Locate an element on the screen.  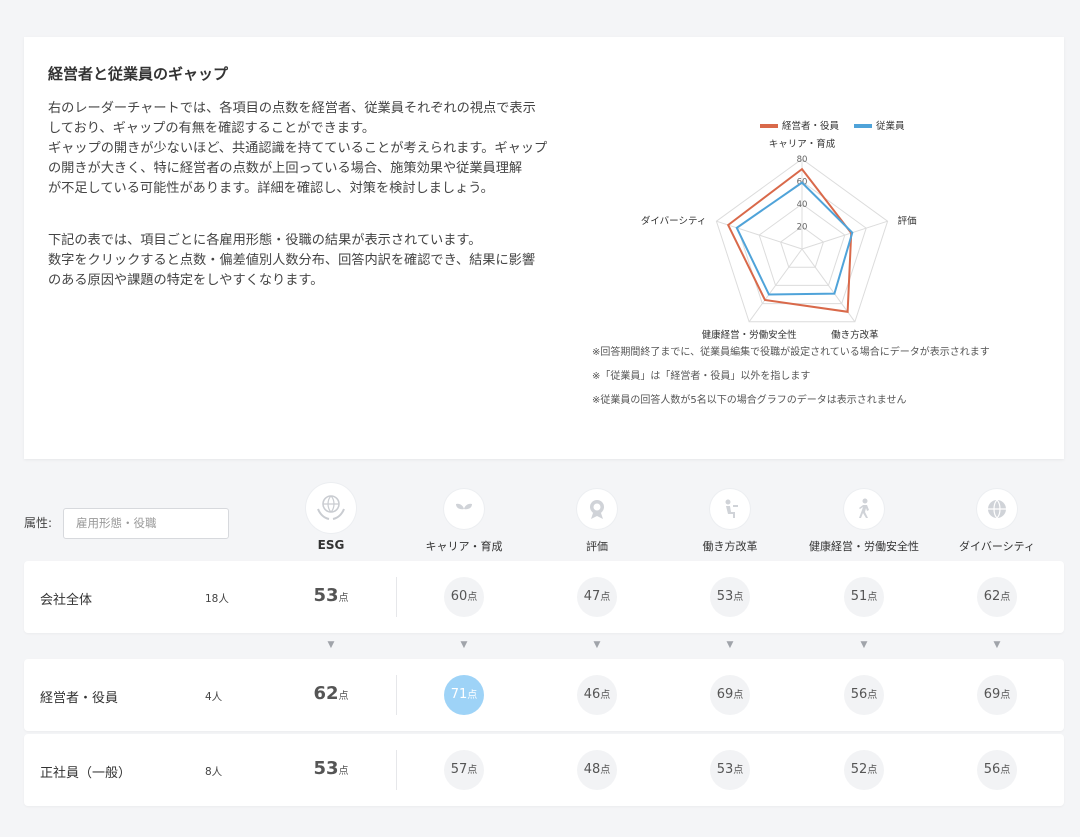
column-title: ダイバーシティ is located at coordinates (997, 546).